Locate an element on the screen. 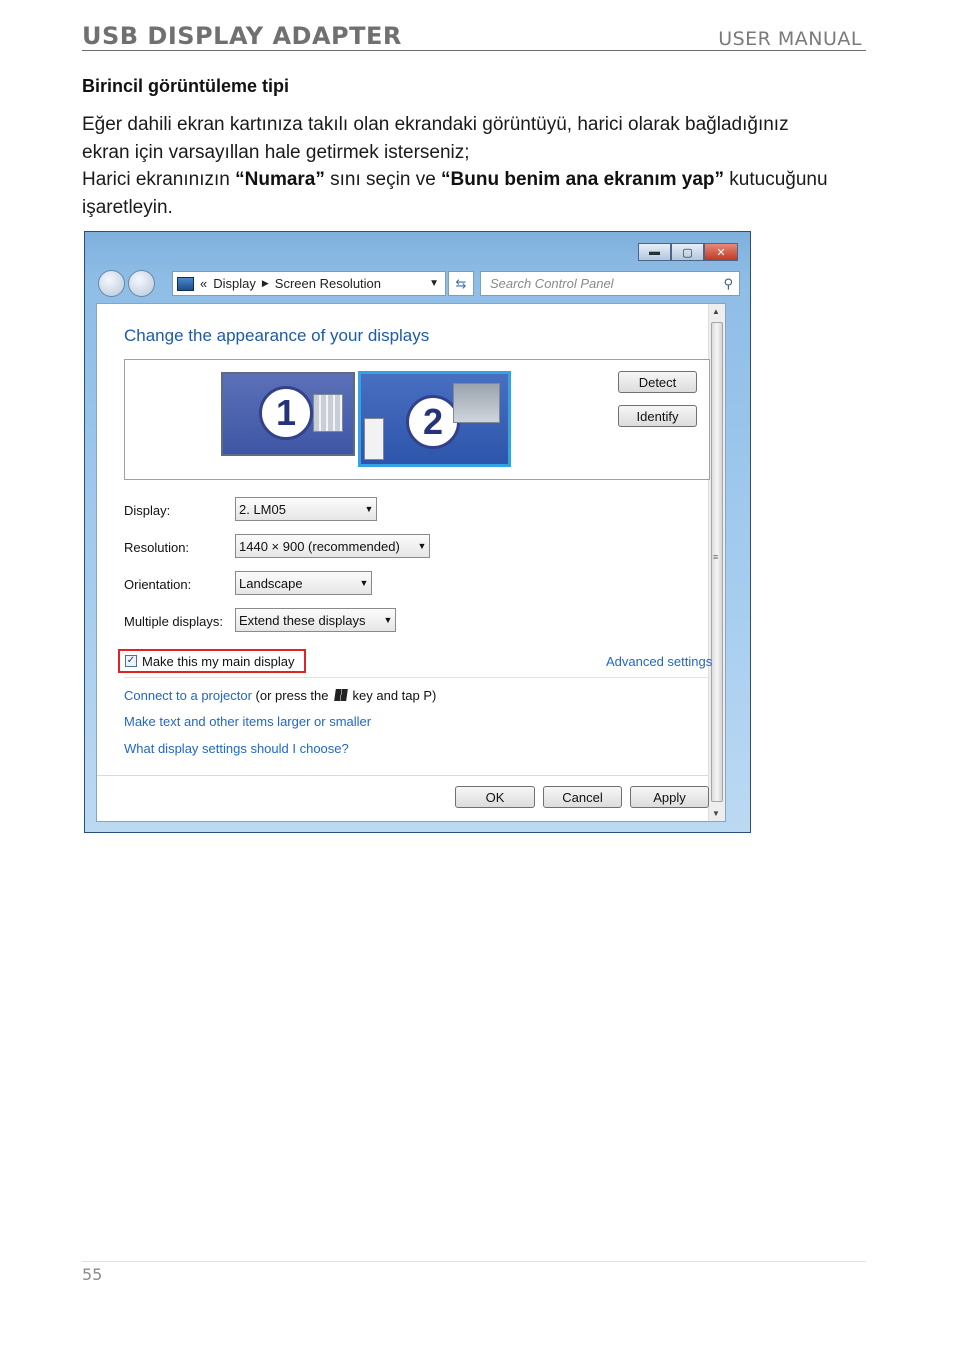 The width and height of the screenshot is (954, 1351). multiple-displays-select-value: Extend these displays is located at coordinates (302, 620).